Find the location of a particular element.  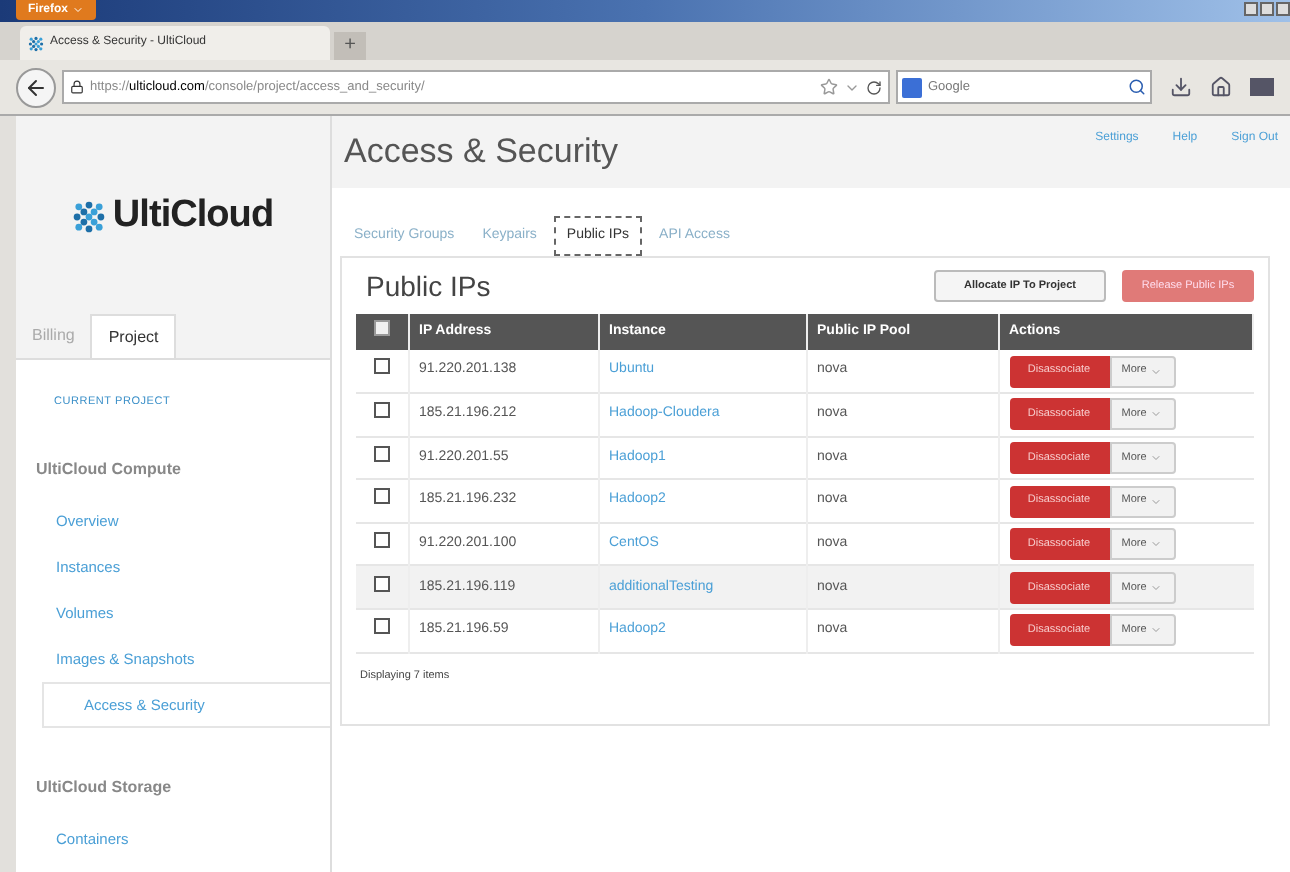

new-tab-button: + is located at coordinates (350, 46).